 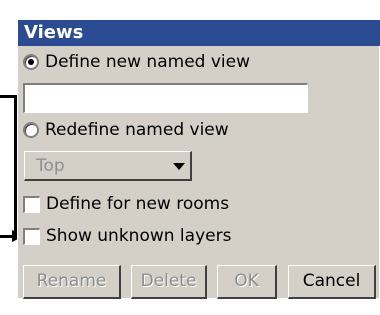 What do you see at coordinates (138, 204) in the screenshot?
I see `define-for-new-rooms-label: Define for new rooms` at bounding box center [138, 204].